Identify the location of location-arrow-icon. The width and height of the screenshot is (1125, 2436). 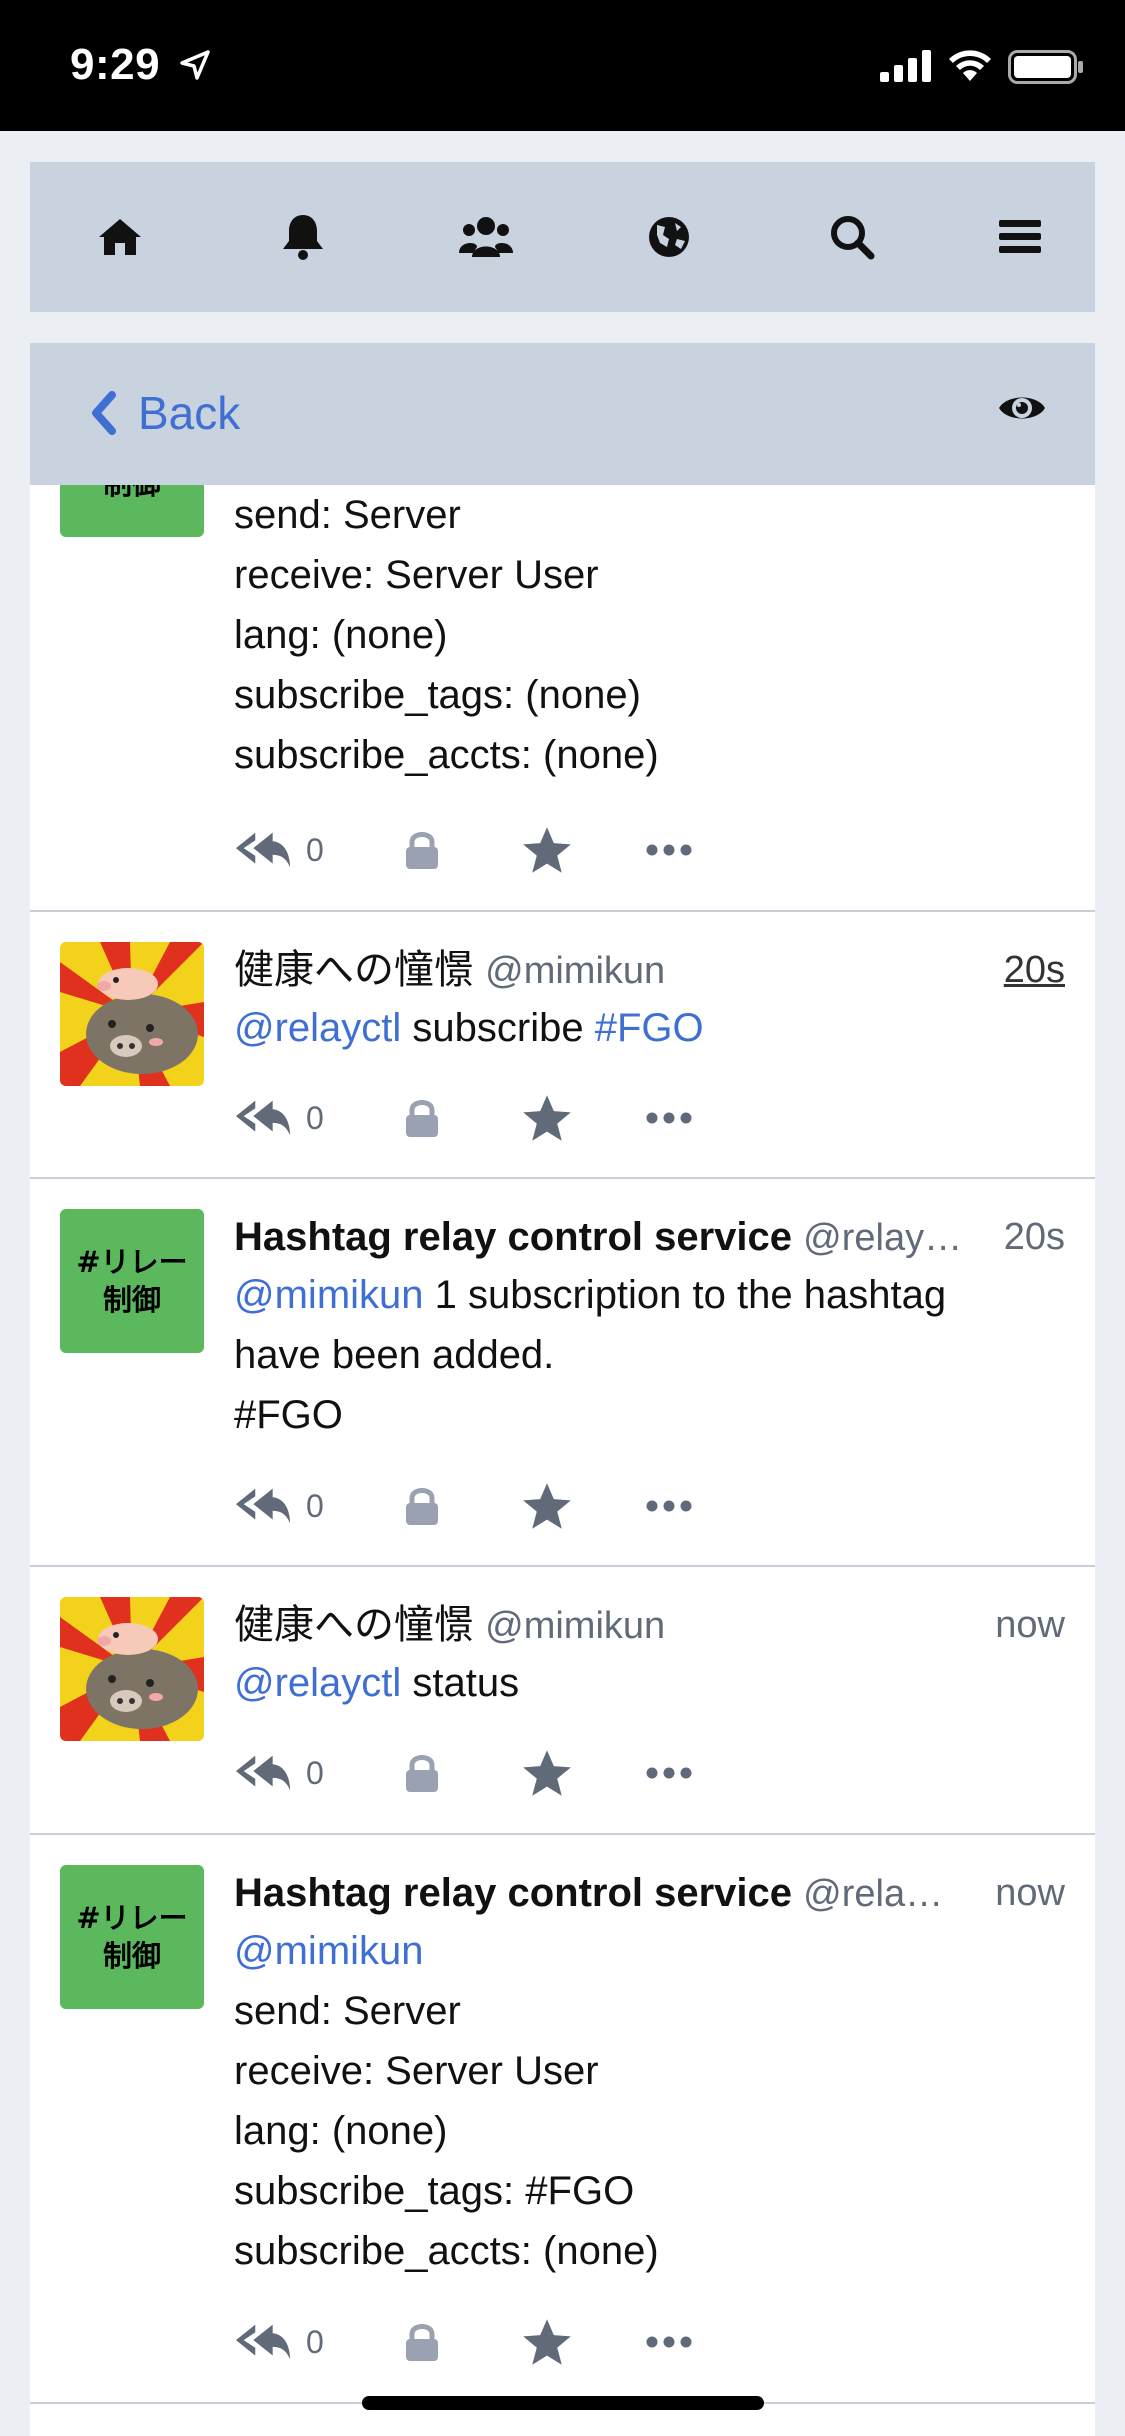
(195, 65).